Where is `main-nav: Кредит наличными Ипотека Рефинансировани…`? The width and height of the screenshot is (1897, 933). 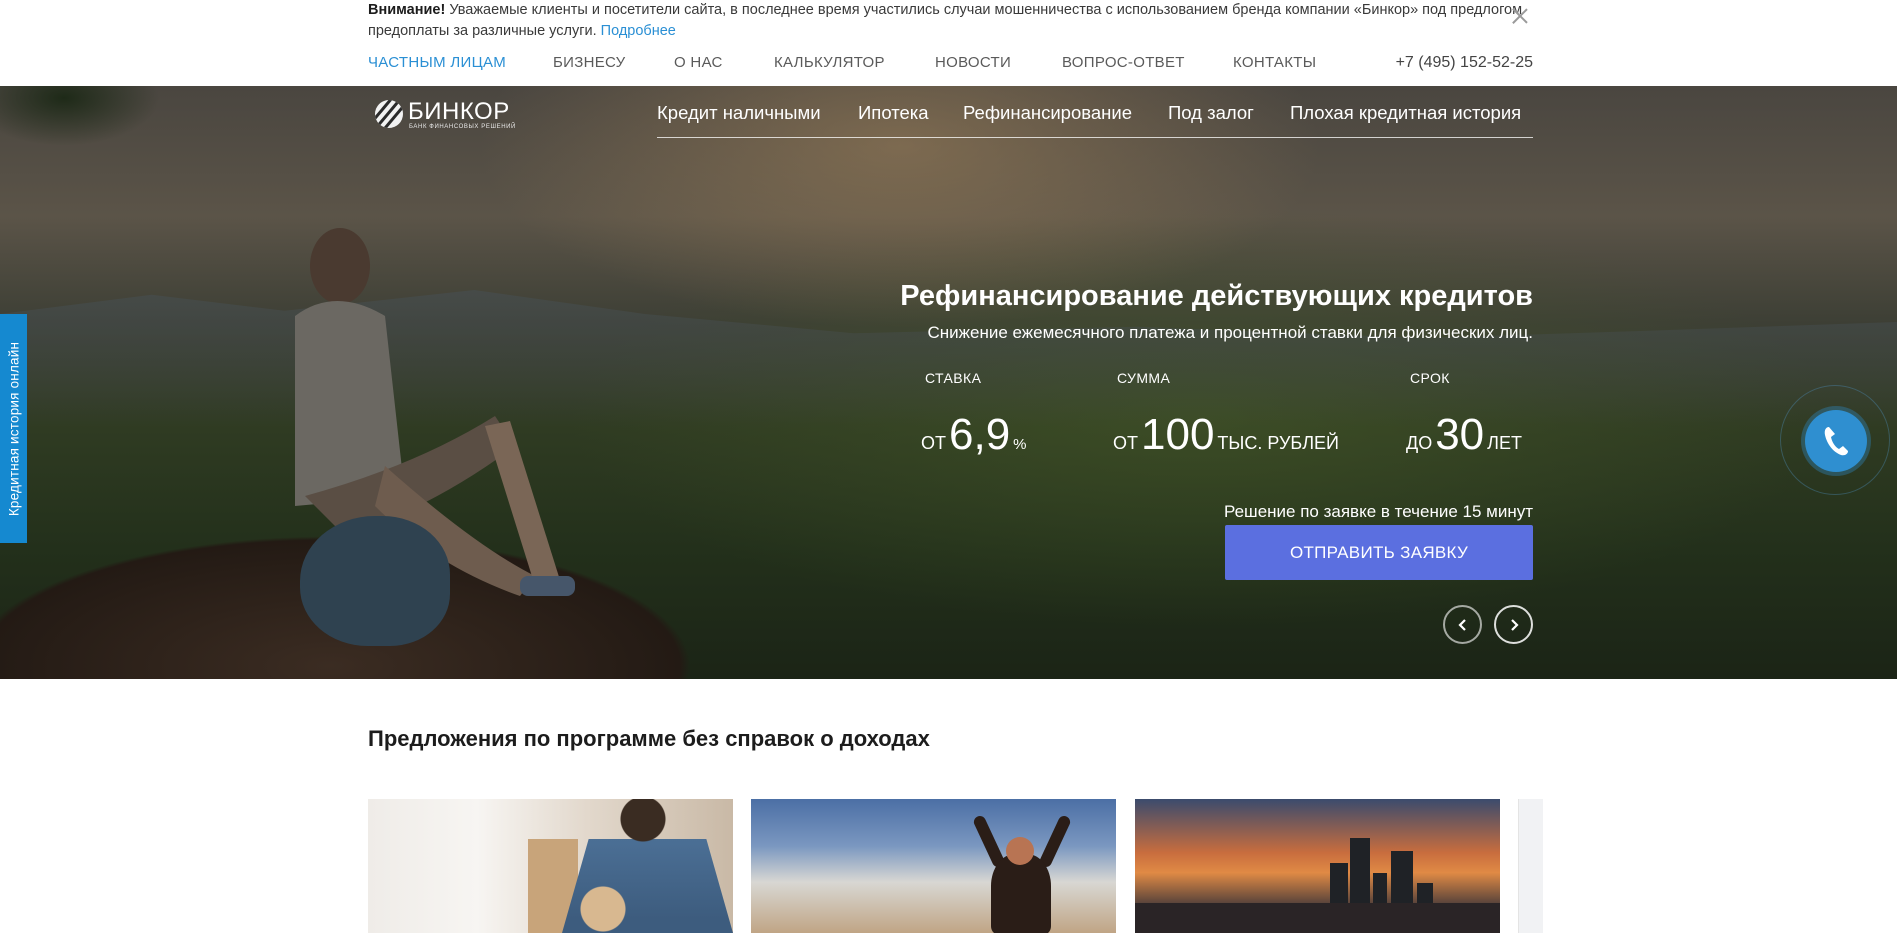 main-nav: Кредит наличными Ипотека Рефинансировани… is located at coordinates (1095, 118).